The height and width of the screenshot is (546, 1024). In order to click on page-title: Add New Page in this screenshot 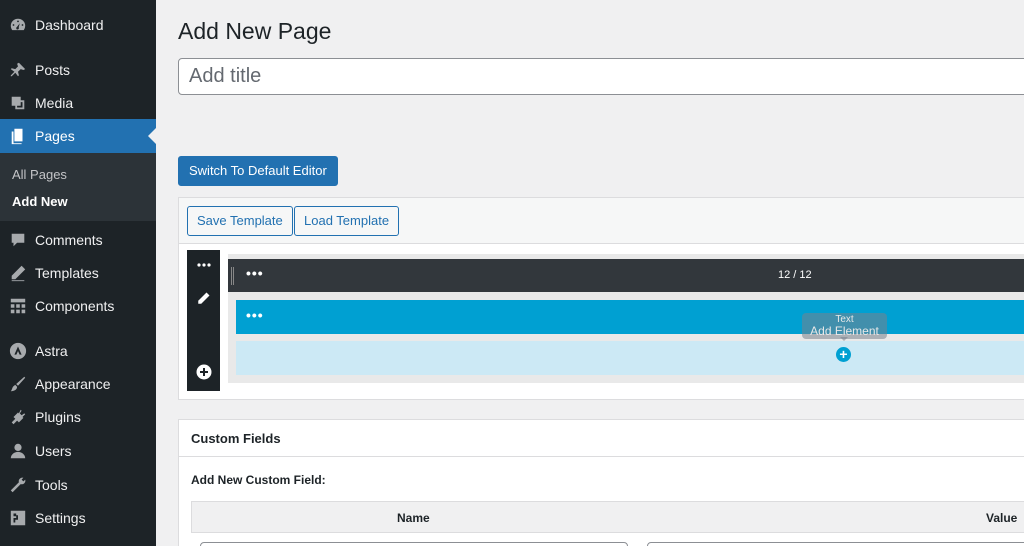, I will do `click(255, 31)`.